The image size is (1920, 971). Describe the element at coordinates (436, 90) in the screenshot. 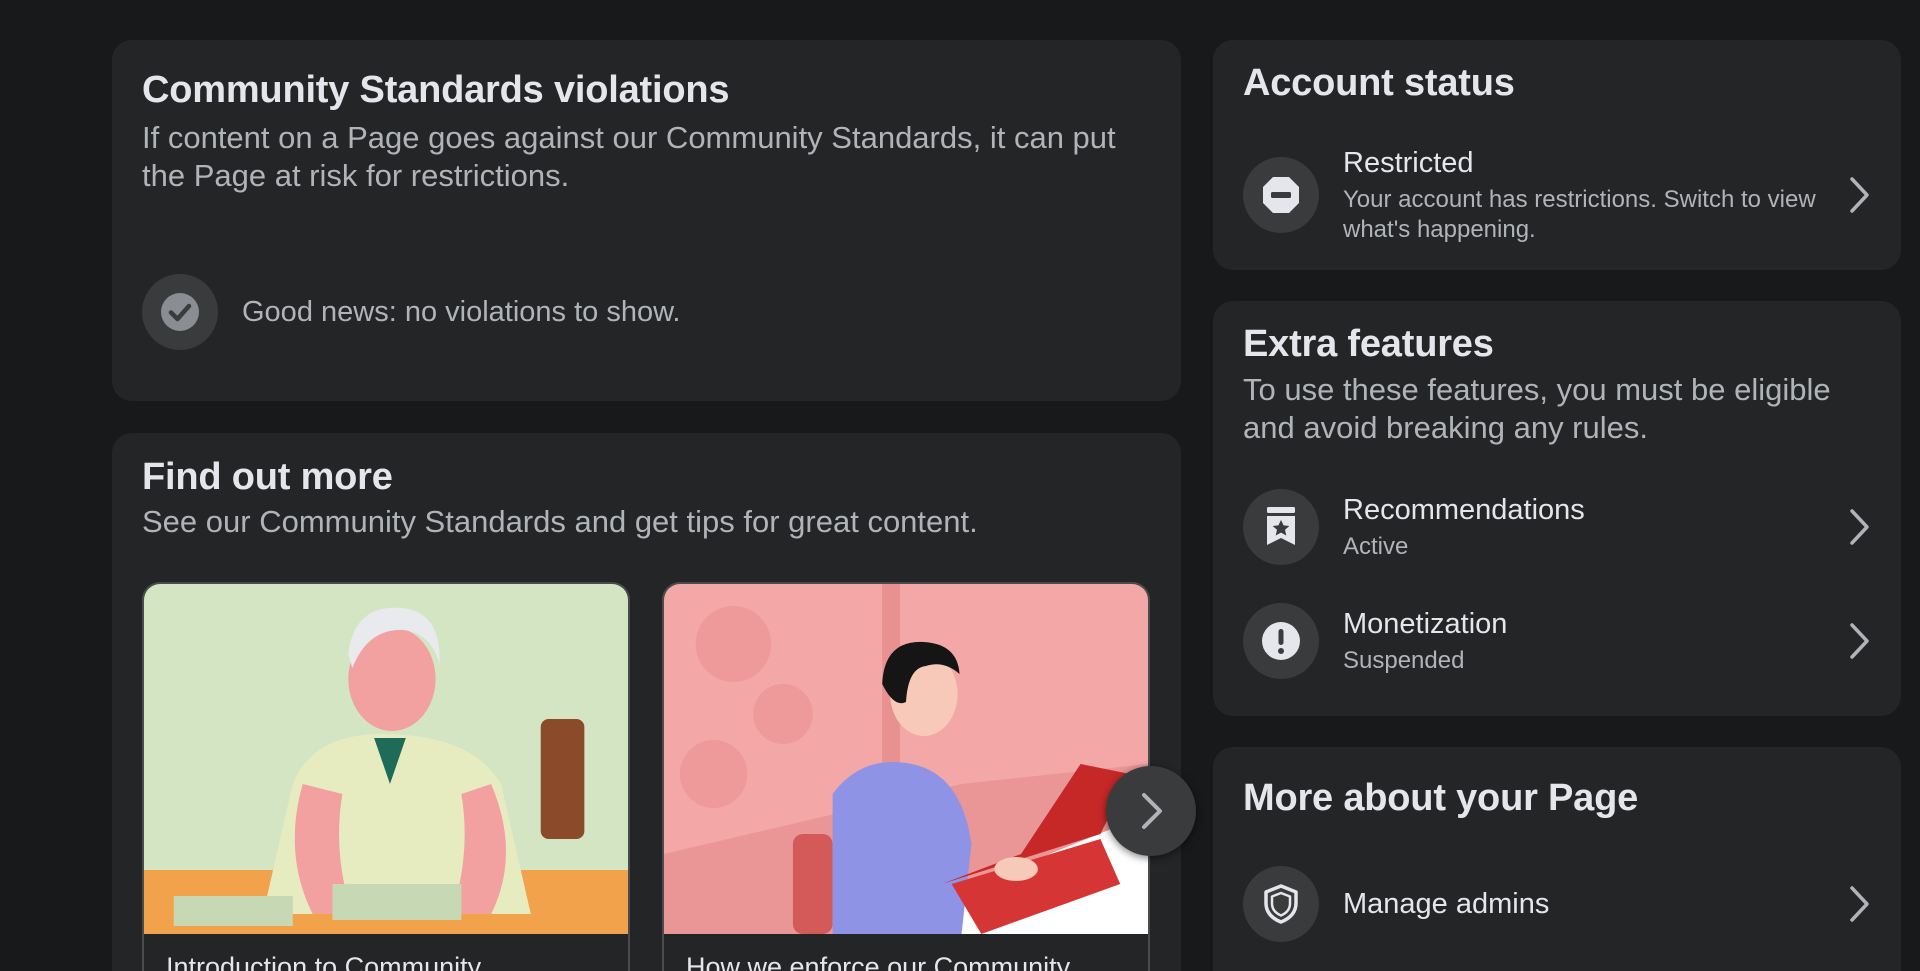

I see `violations-title: Community Standards violations` at that location.